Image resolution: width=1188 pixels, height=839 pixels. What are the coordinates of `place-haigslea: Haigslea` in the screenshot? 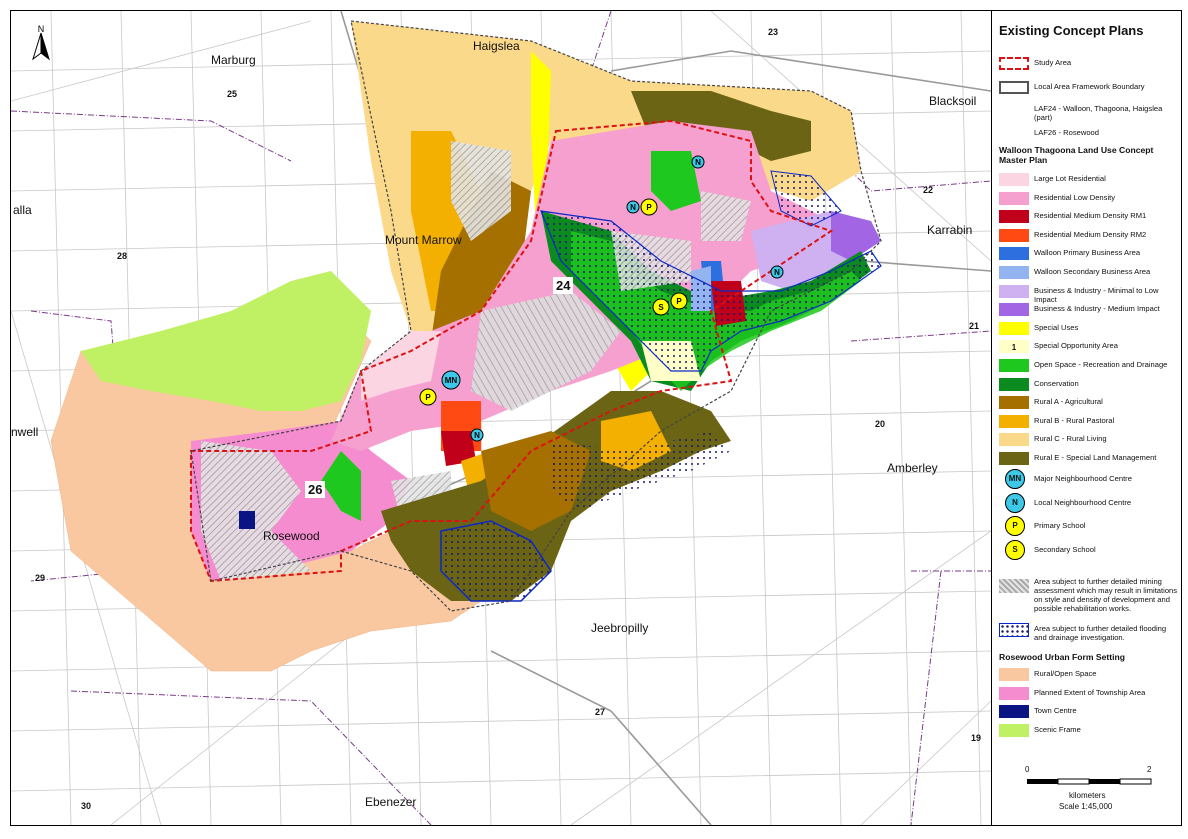 It's located at (496, 46).